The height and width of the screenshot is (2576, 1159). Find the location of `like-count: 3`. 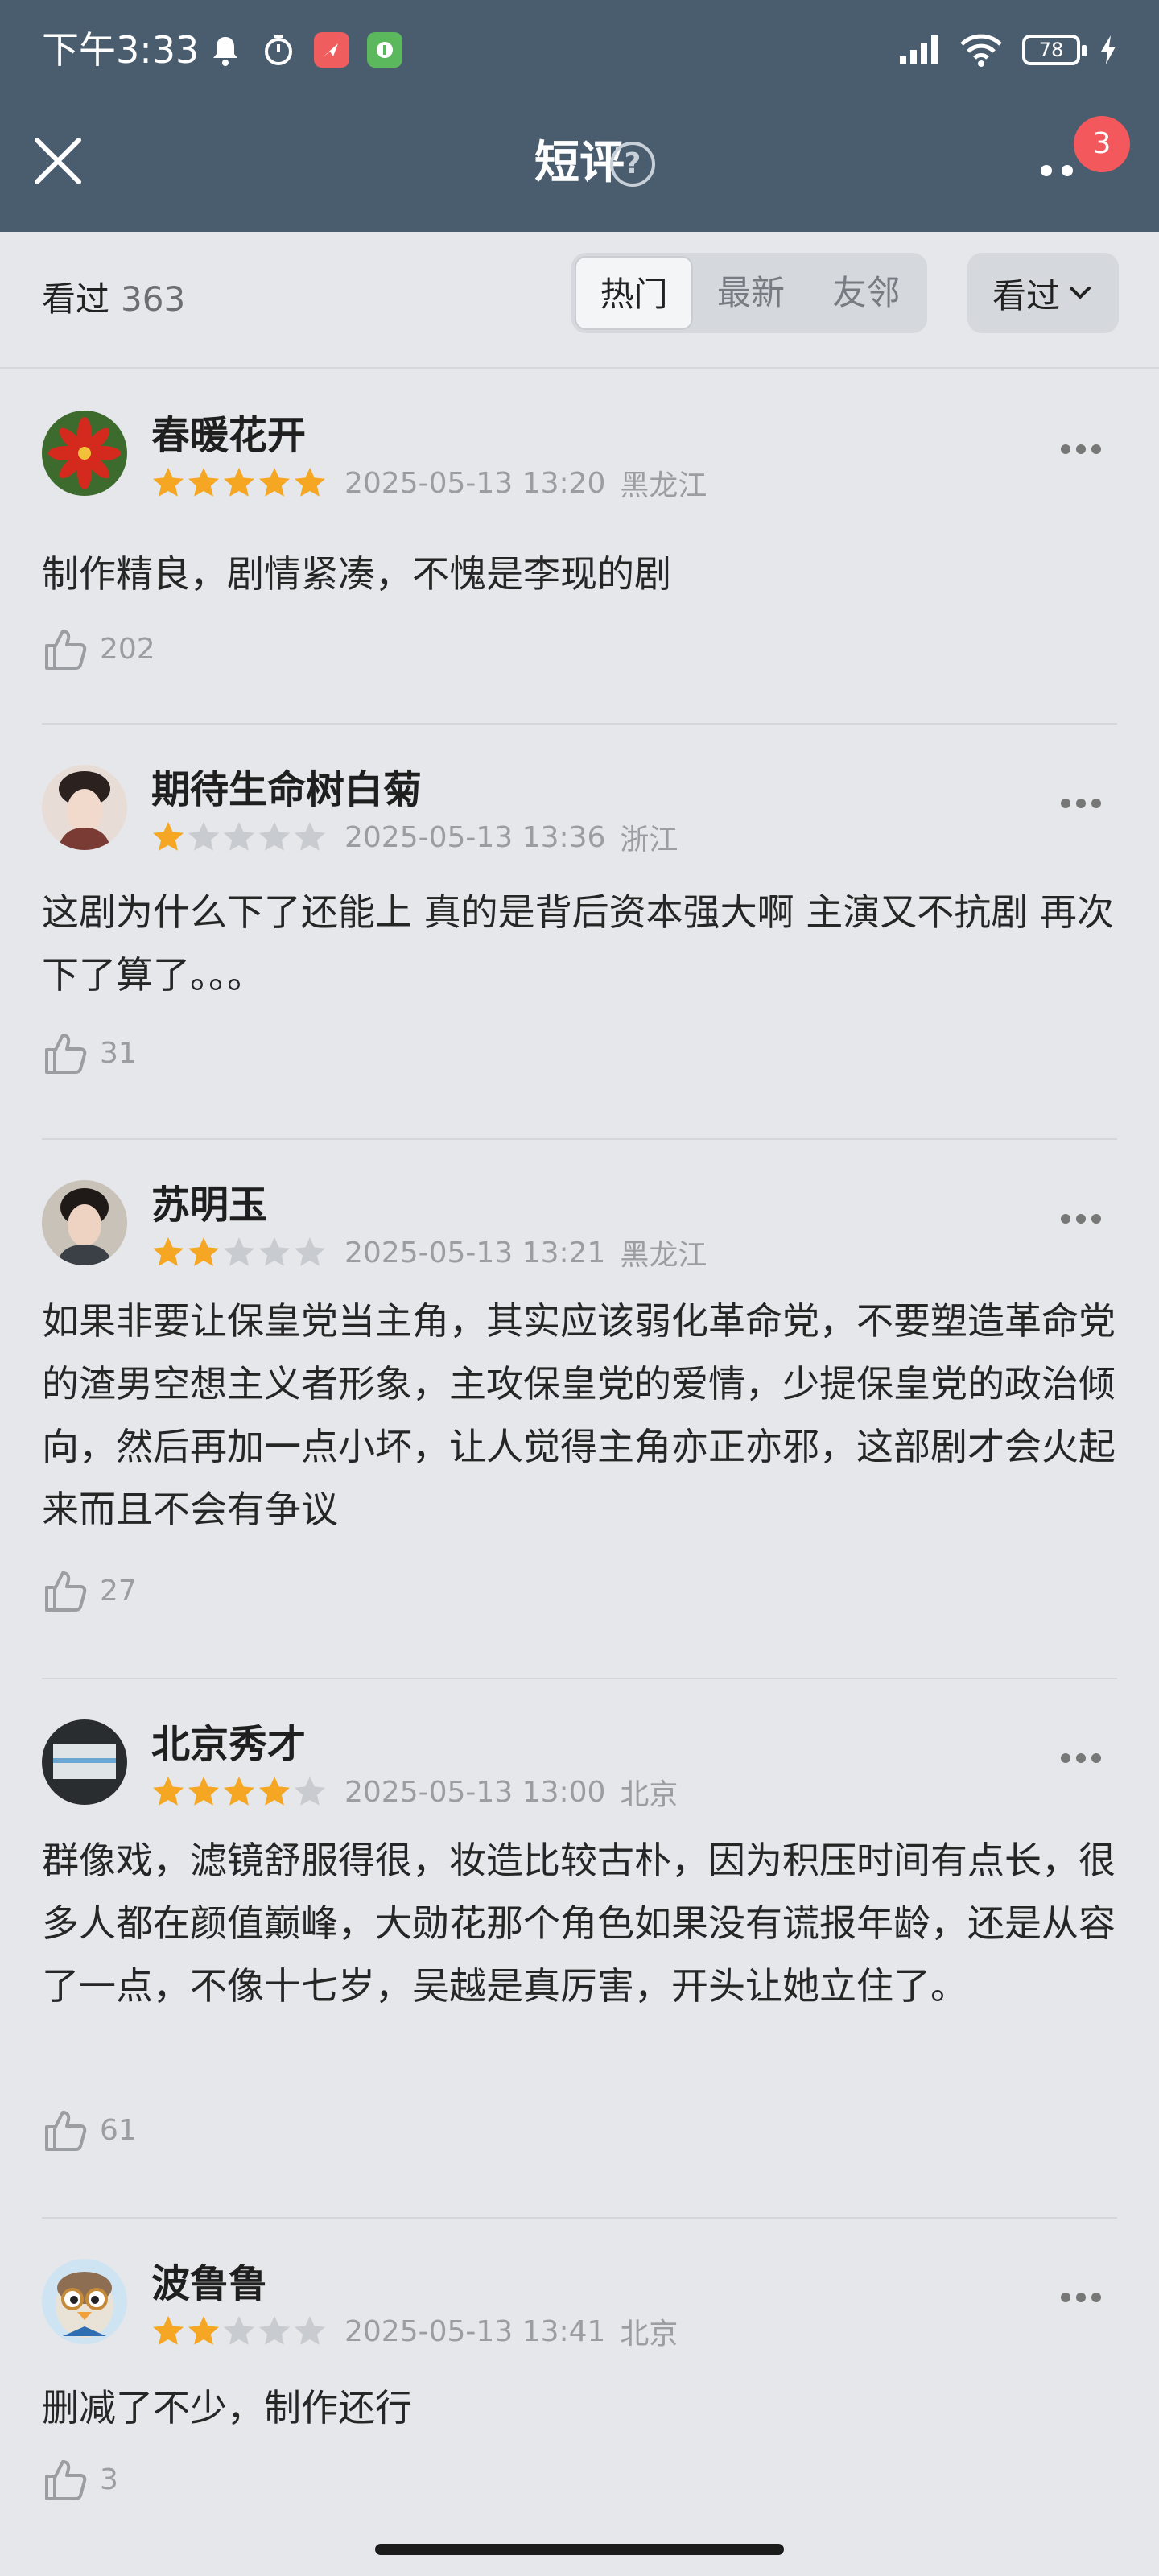

like-count: 3 is located at coordinates (109, 2479).